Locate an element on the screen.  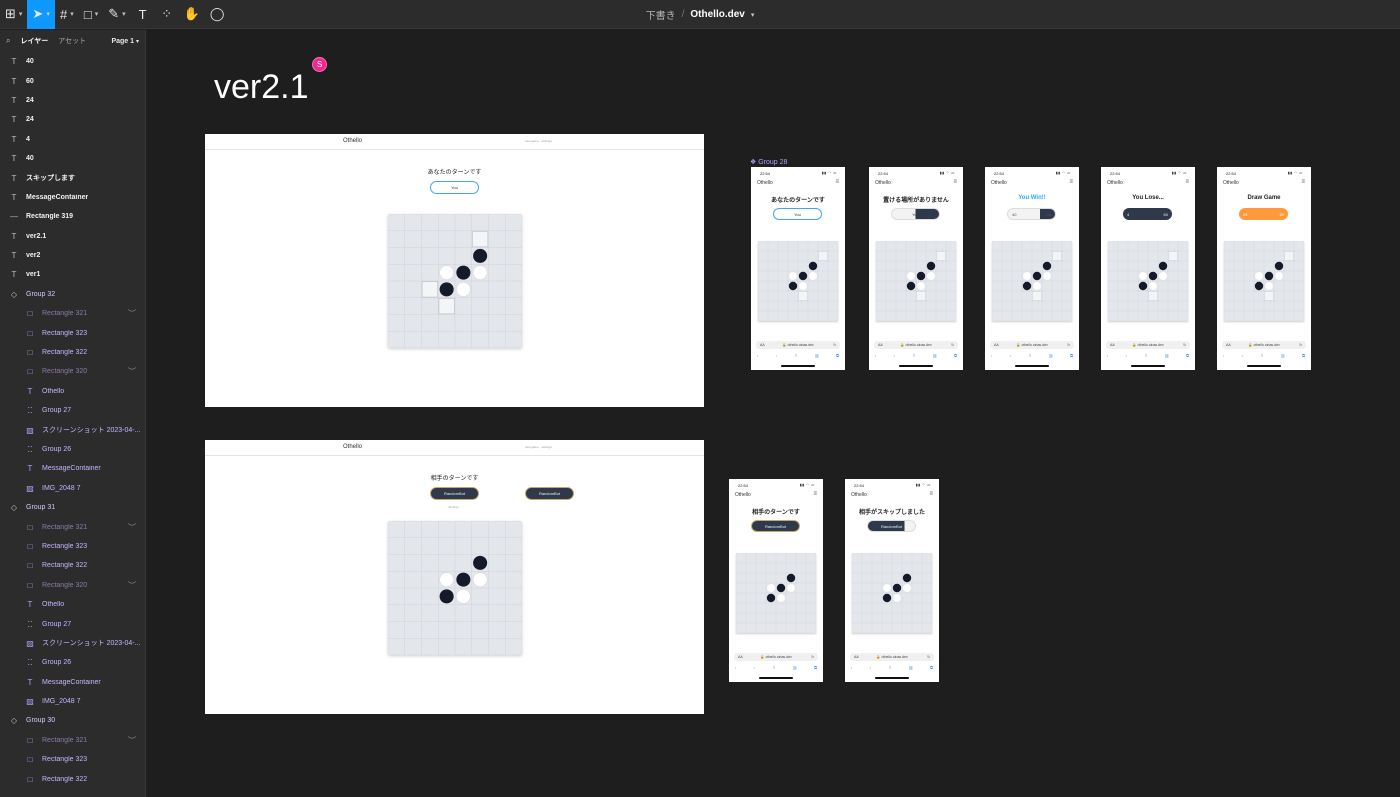
search-icon: ⌕ is located at coordinates (8, 41).